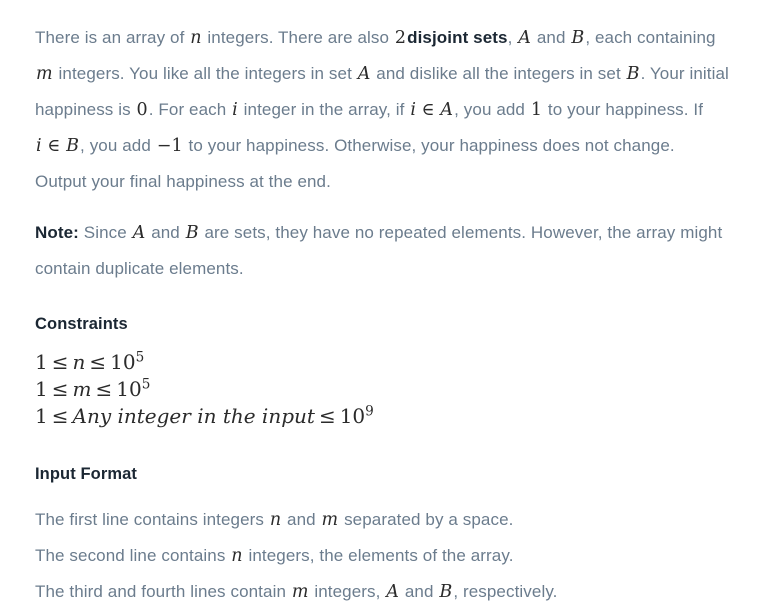 This screenshot has width=765, height=610. I want to click on math-number-0: 0, so click(142, 110).